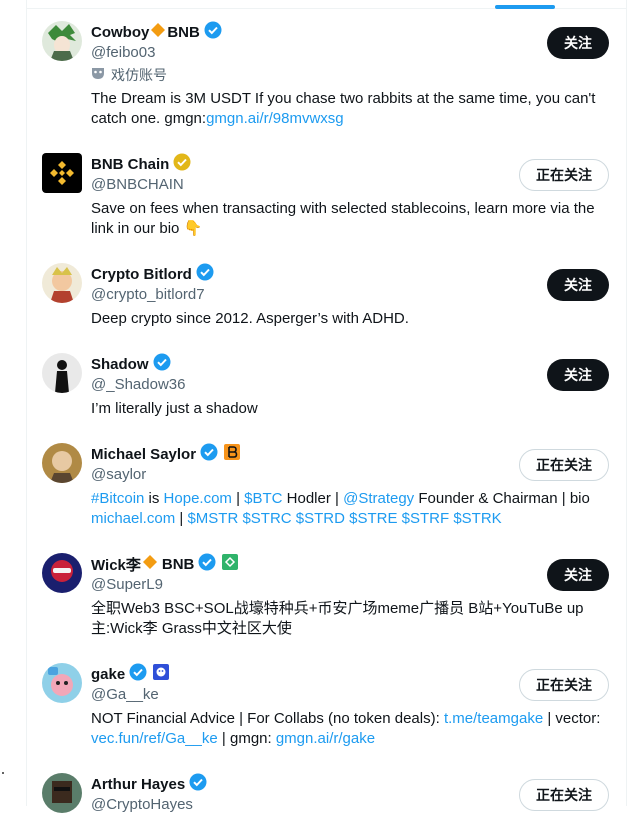 The height and width of the screenshot is (821, 640). I want to click on display-name: Crypto Bitlord, so click(141, 274).